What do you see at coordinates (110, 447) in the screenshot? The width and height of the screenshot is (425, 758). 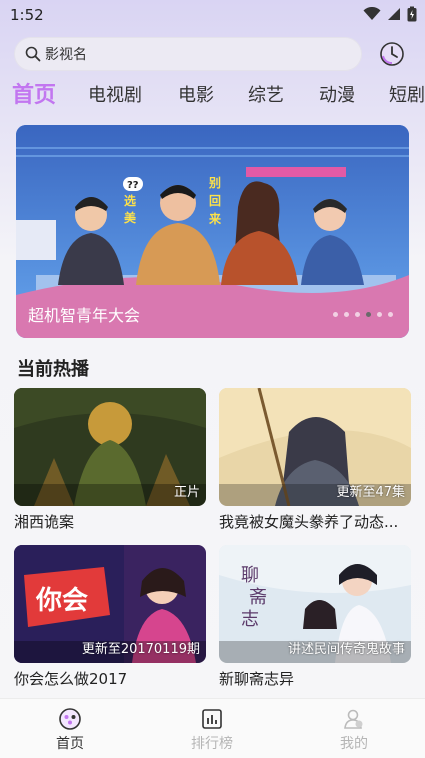 I see `card-thumbnail: 正片` at bounding box center [110, 447].